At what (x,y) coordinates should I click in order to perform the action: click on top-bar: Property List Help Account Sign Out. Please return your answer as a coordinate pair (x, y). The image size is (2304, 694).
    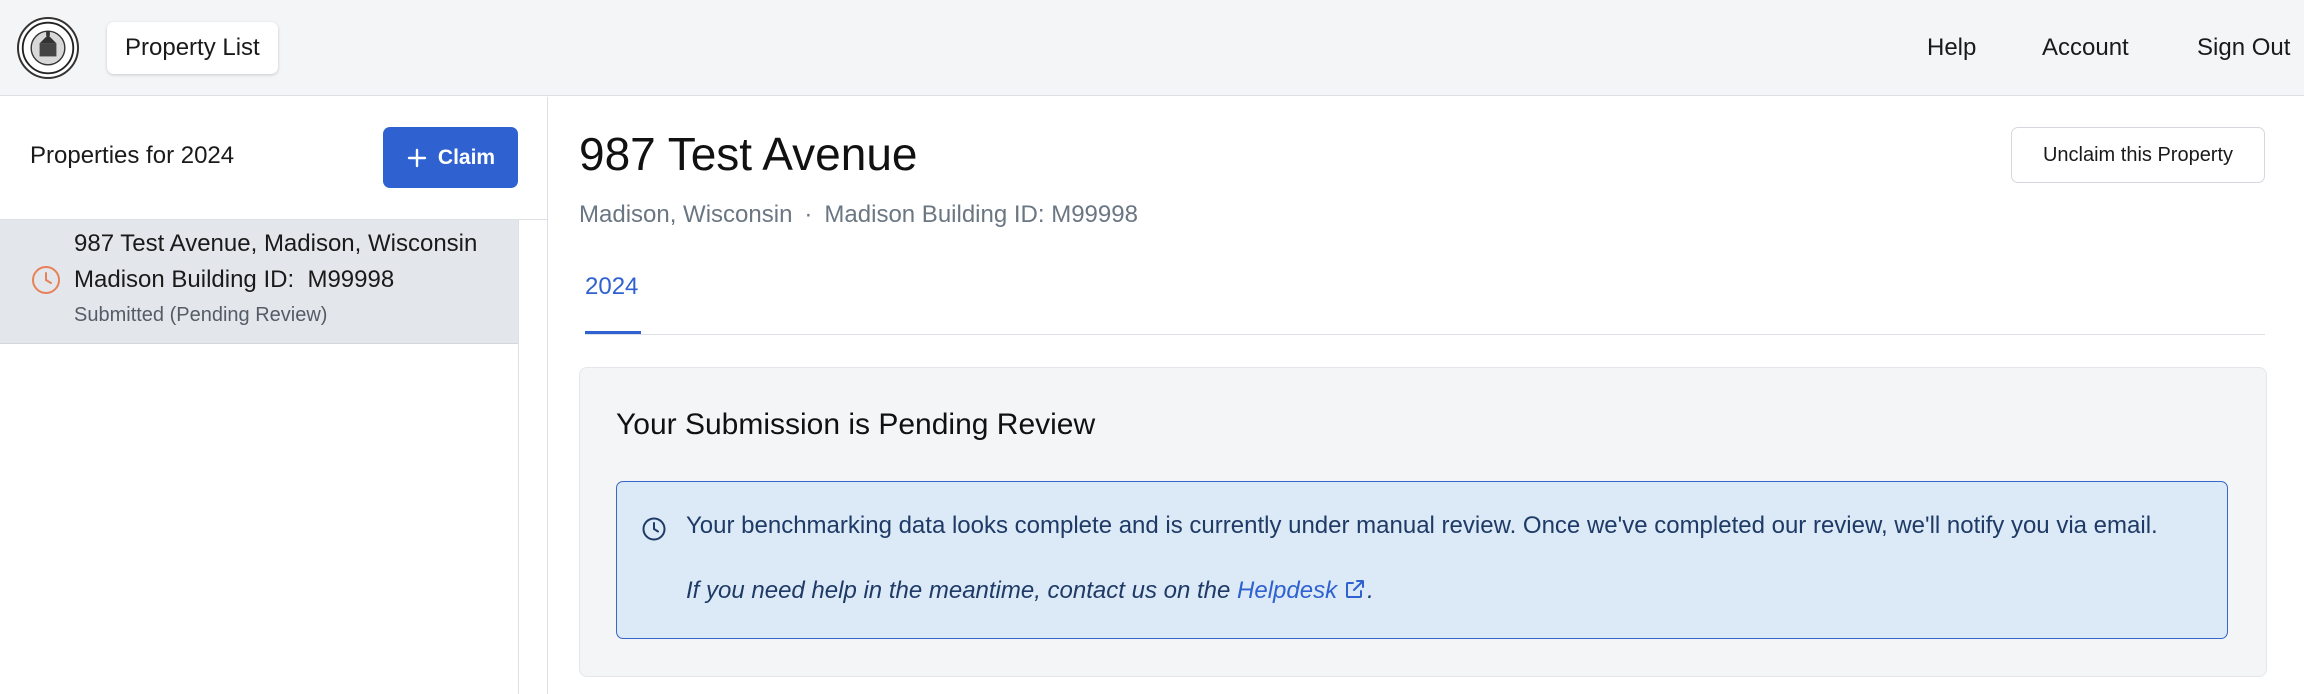
    Looking at the image, I should click on (1152, 48).